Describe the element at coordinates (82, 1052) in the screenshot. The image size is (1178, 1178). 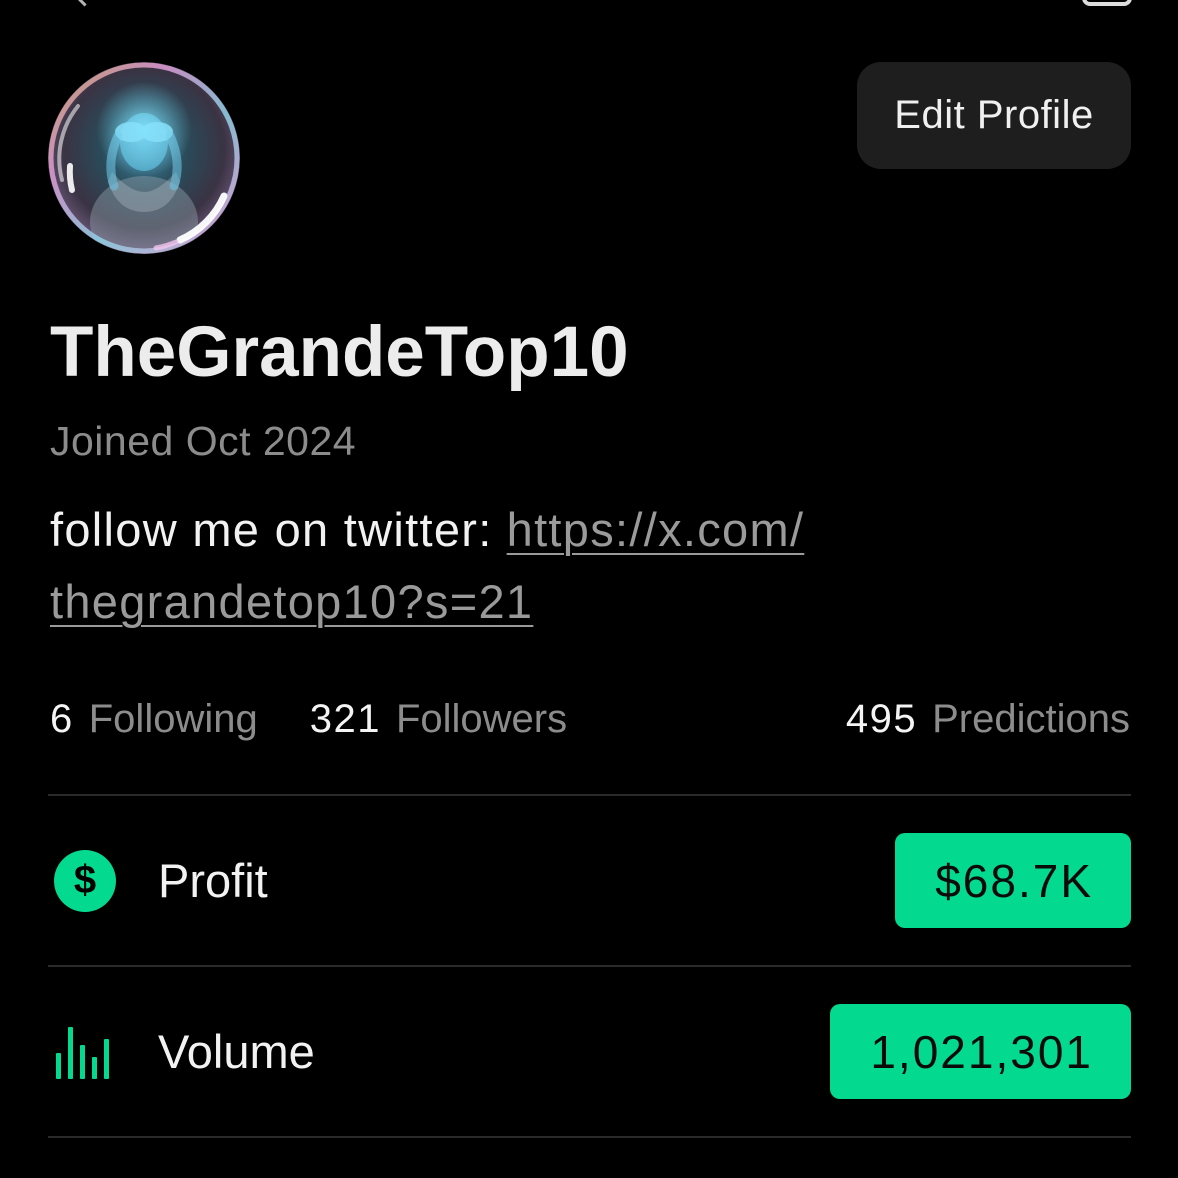
I see `bar-chart-icon` at that location.